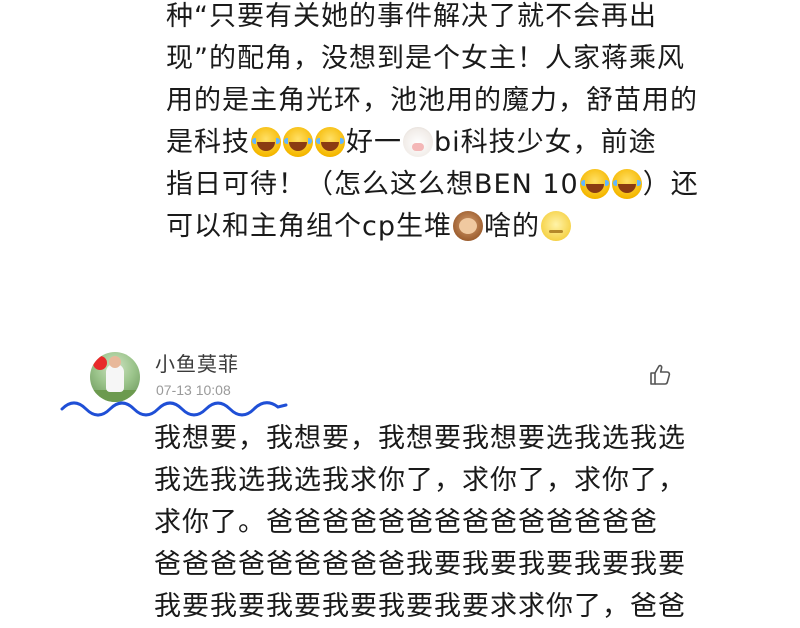  What do you see at coordinates (420, 606) in the screenshot?
I see `comment-body-line: 我要我要我要我要我要我要求求你了，爸爸` at bounding box center [420, 606].